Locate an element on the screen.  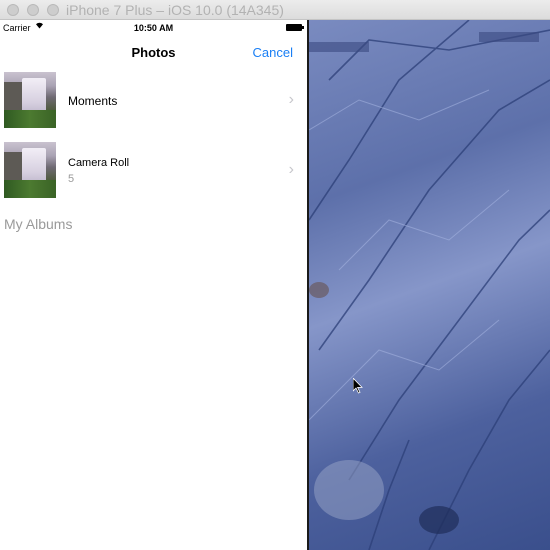
album-row-camera-roll: Camera Roll 5 › is located at coordinates (153, 171).